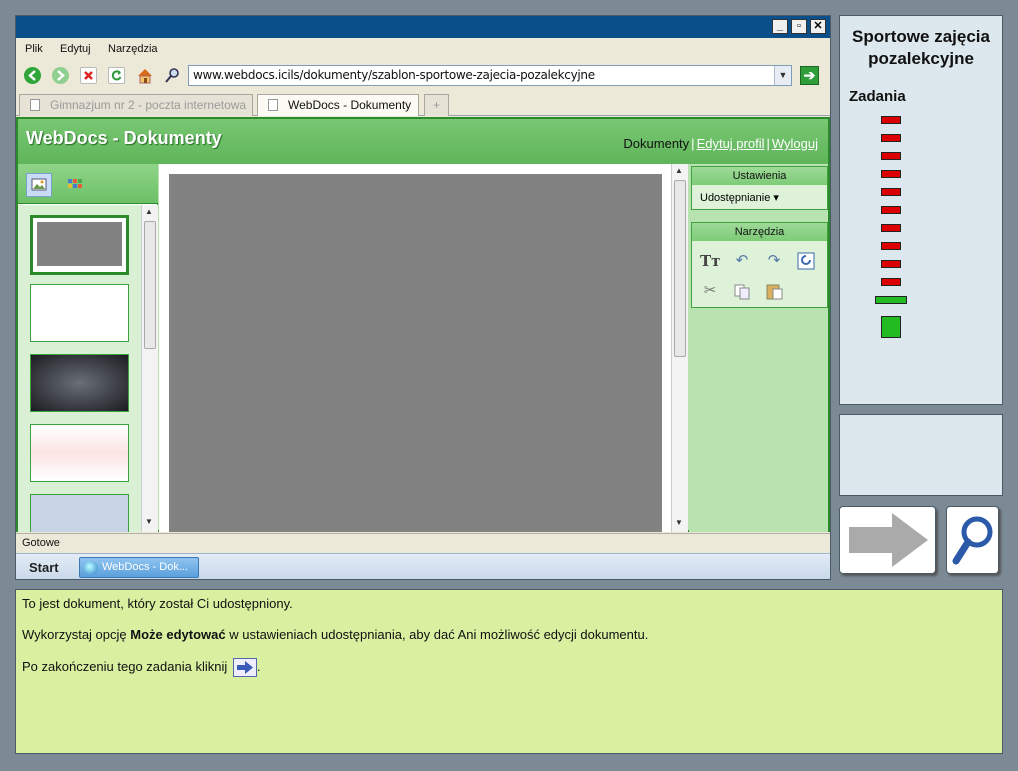 The height and width of the screenshot is (771, 1018). I want to click on copy-icon, so click(742, 291).